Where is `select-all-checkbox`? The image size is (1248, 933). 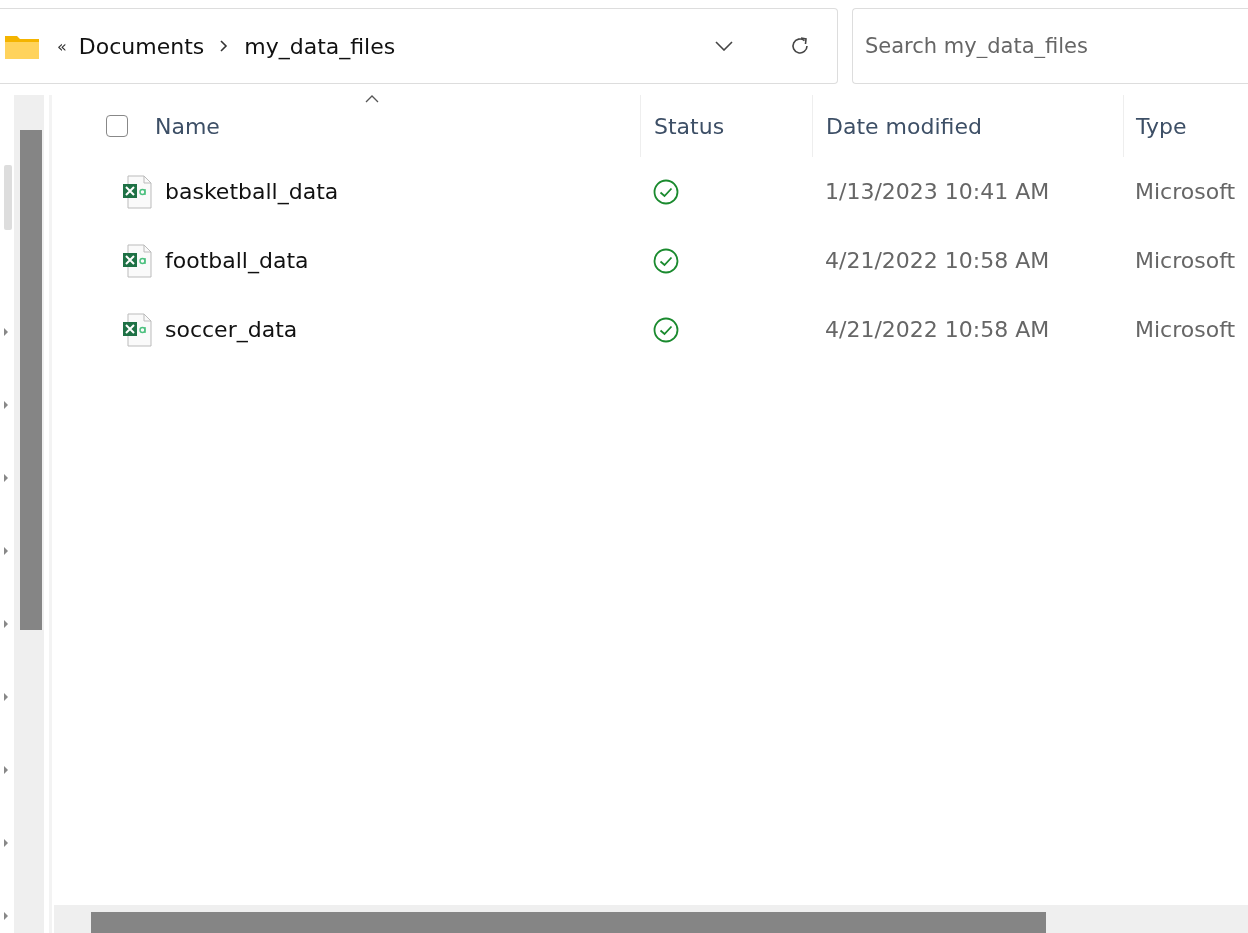
select-all-checkbox is located at coordinates (117, 126).